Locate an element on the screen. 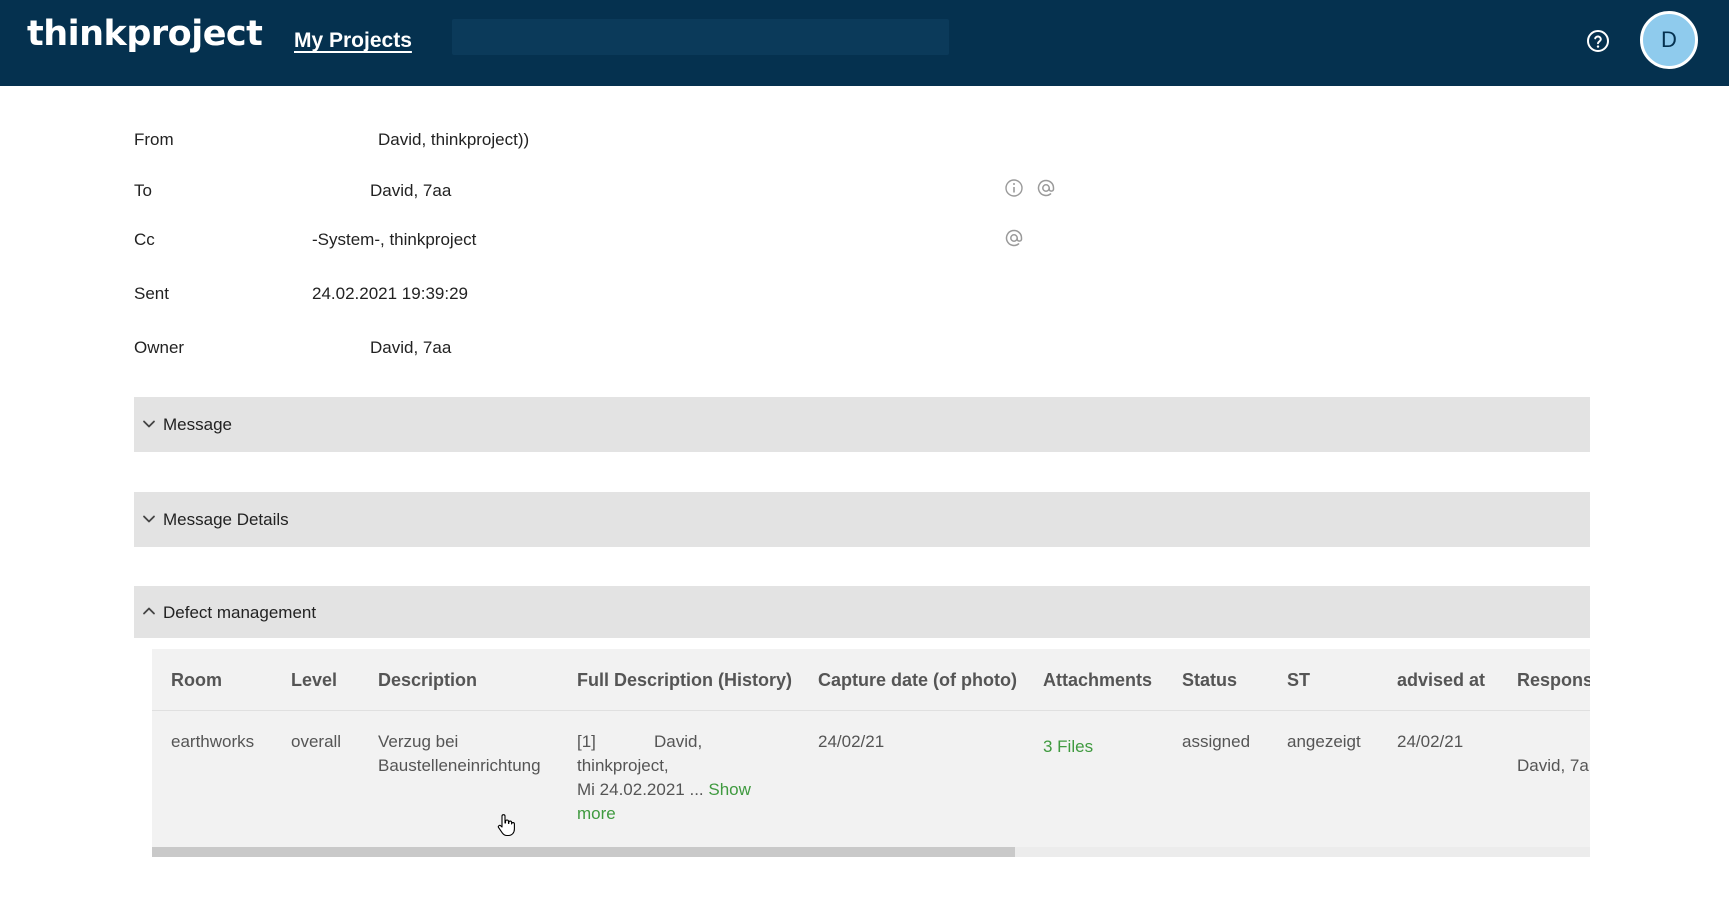 The height and width of the screenshot is (917, 1729). cell-history-company: thinkproject, is located at coordinates (623, 765).